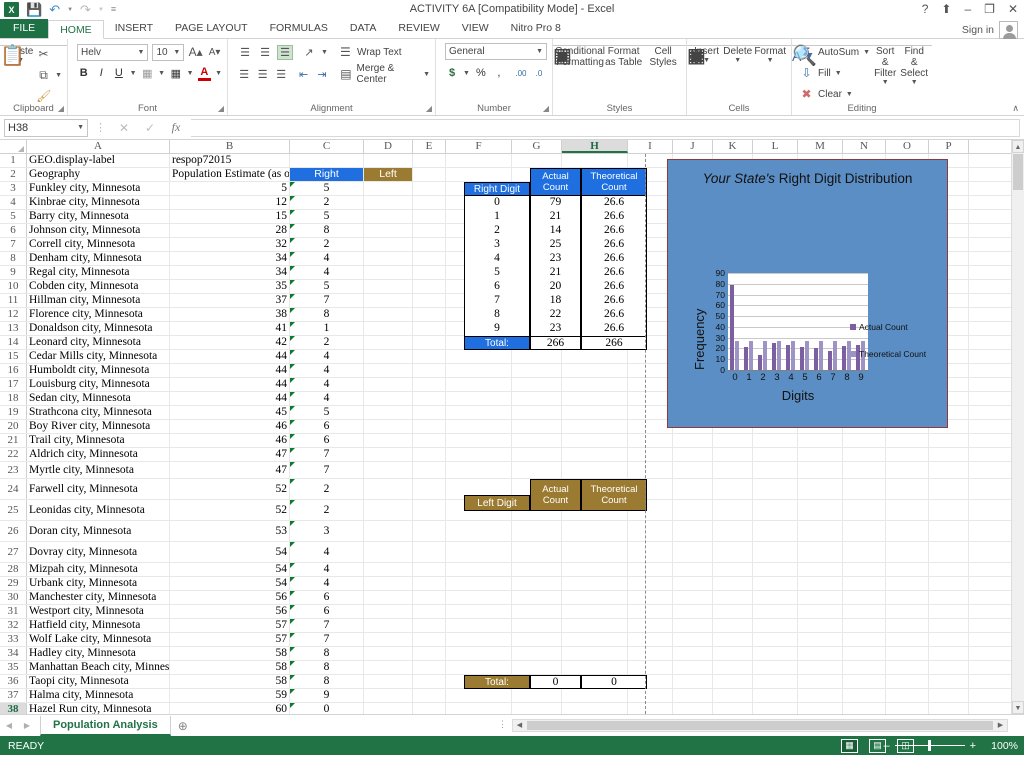  What do you see at coordinates (327, 667) in the screenshot?
I see `cell: 8` at bounding box center [327, 667].